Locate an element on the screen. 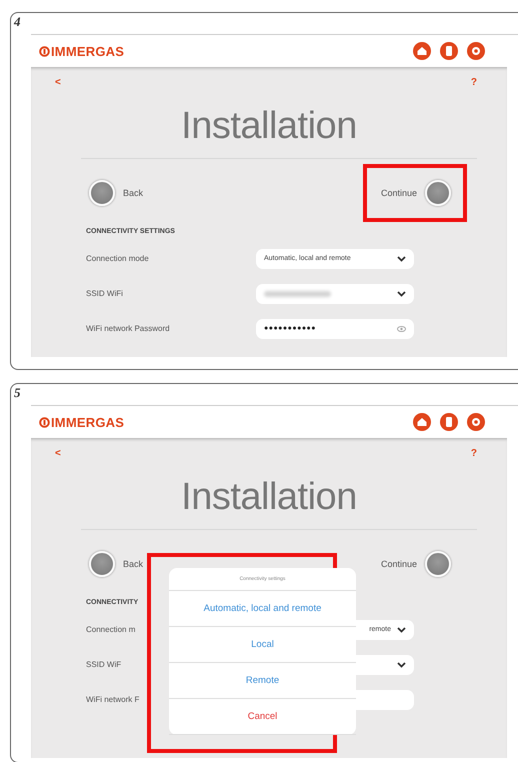  dropdown-field is located at coordinates (335, 294).